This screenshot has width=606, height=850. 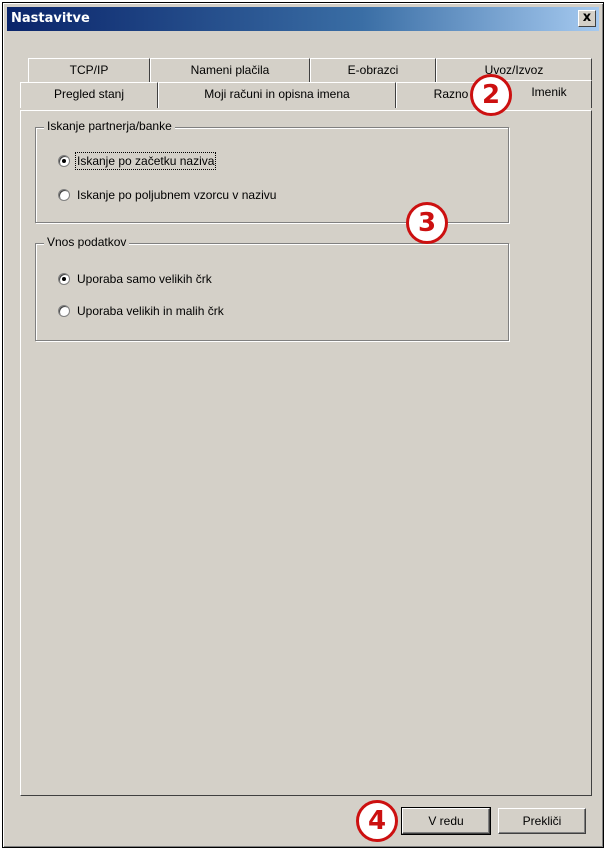 I want to click on tab-uvoz-izvoz: Uvoz/Izvoz, so click(x=514, y=70).